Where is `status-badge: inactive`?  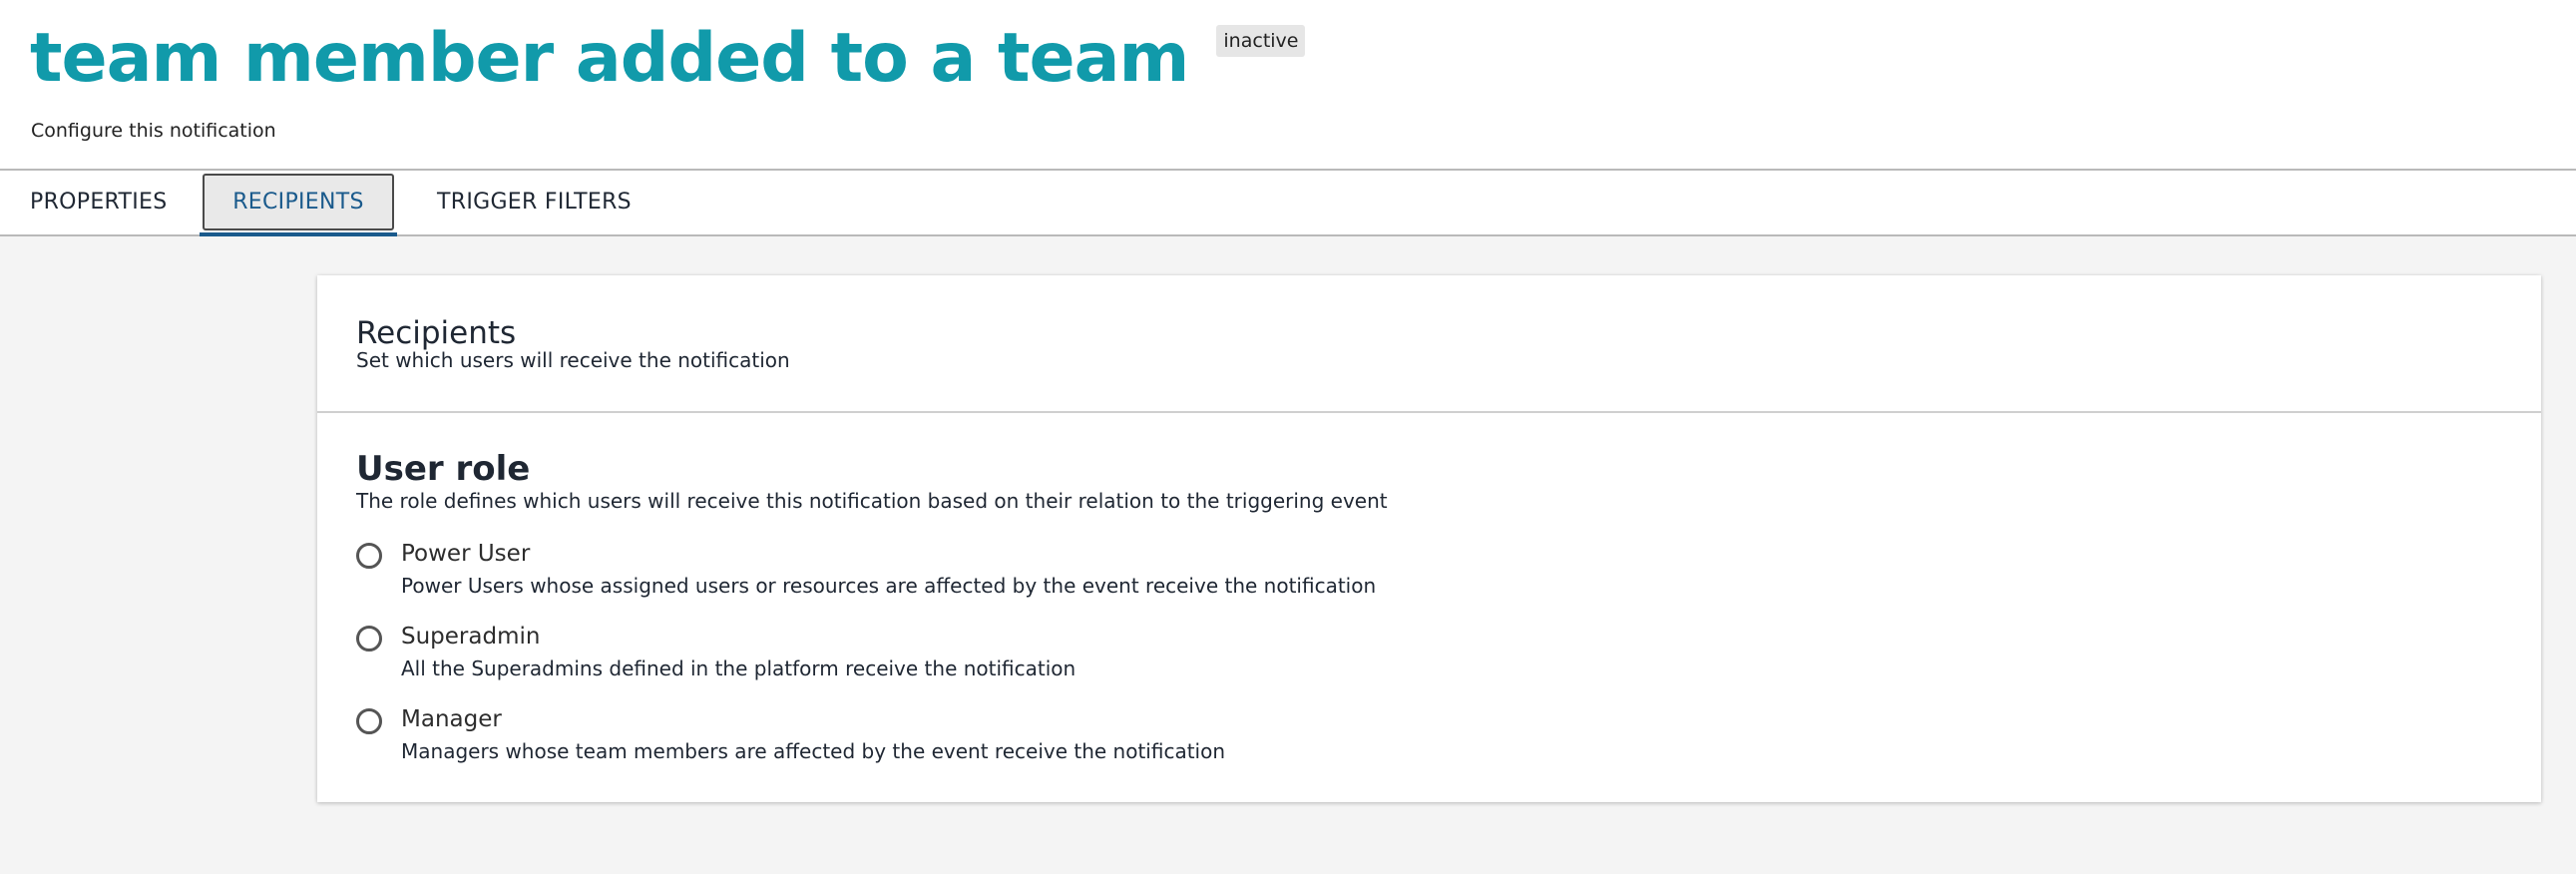 status-badge: inactive is located at coordinates (1261, 41).